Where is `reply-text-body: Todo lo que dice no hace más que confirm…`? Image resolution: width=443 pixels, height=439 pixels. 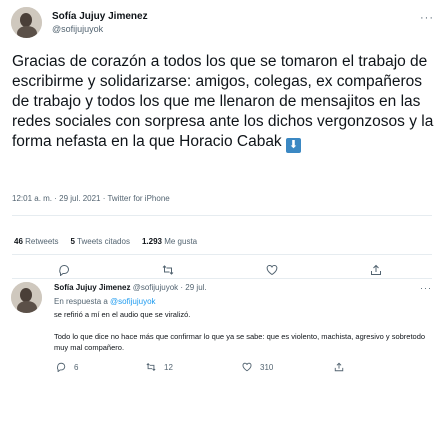 reply-text-body: Todo lo que dice no hace más que confirm… is located at coordinates (240, 342).